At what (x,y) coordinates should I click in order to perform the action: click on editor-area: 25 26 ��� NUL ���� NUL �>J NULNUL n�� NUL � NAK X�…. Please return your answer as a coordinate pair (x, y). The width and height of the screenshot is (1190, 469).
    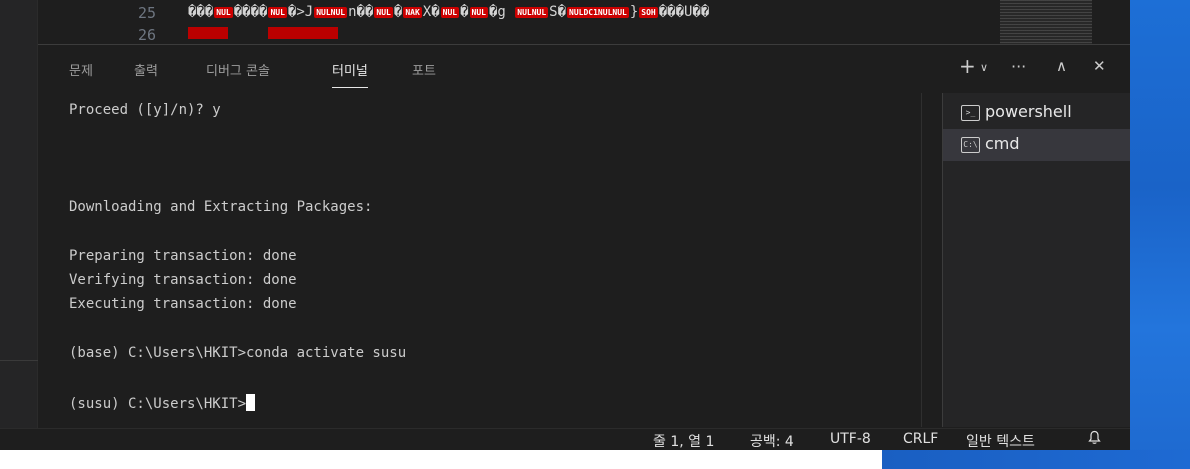
    Looking at the image, I should click on (584, 22).